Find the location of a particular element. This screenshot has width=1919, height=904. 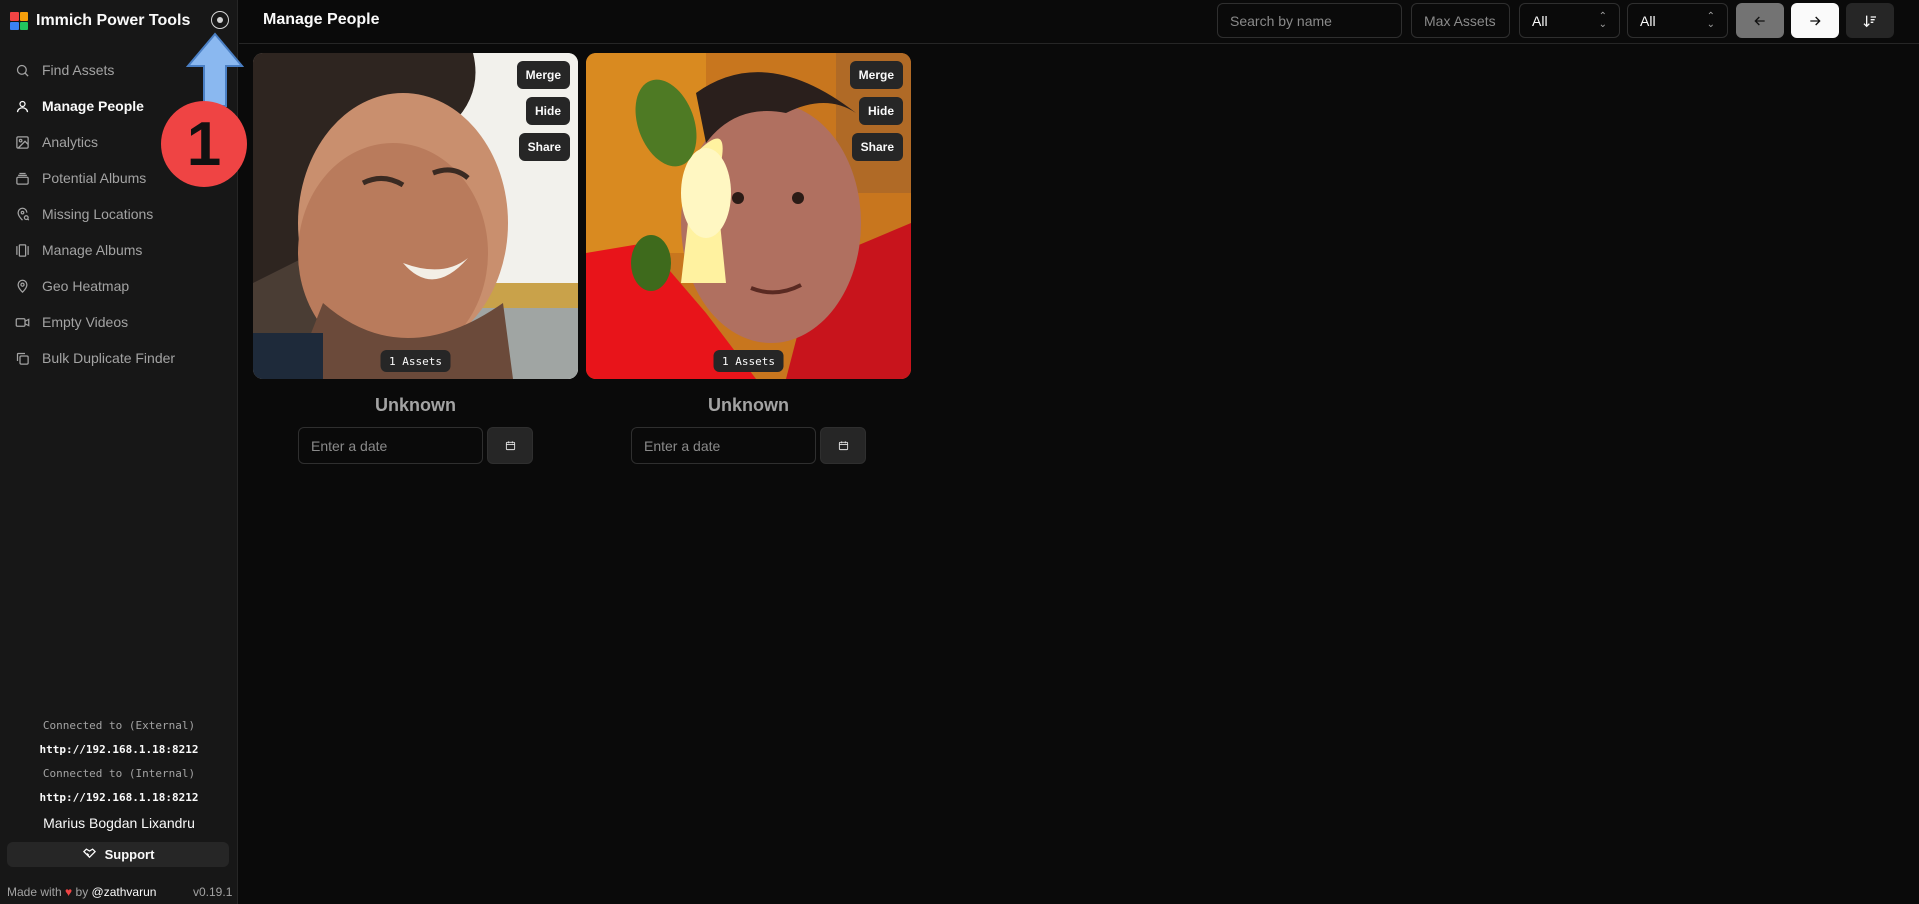

sidebar-item-label: Manage People is located at coordinates (93, 106).